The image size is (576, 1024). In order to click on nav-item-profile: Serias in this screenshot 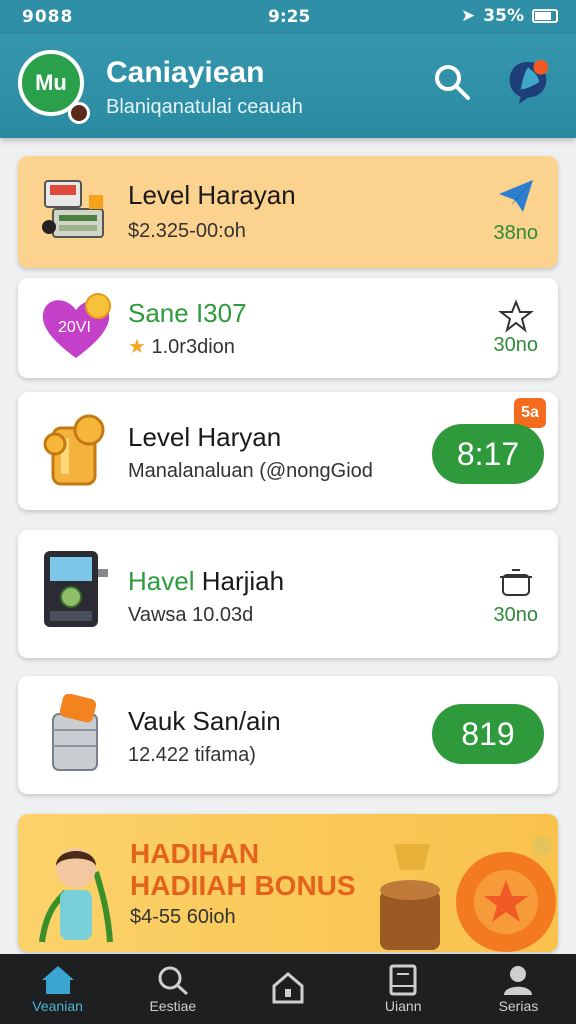, I will do `click(518, 989)`.